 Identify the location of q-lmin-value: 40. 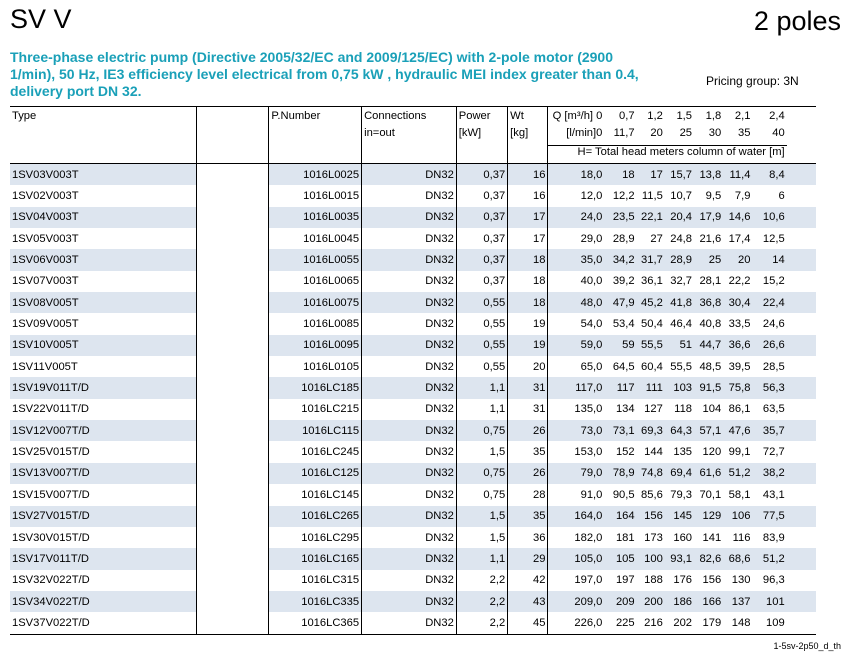
(778, 133).